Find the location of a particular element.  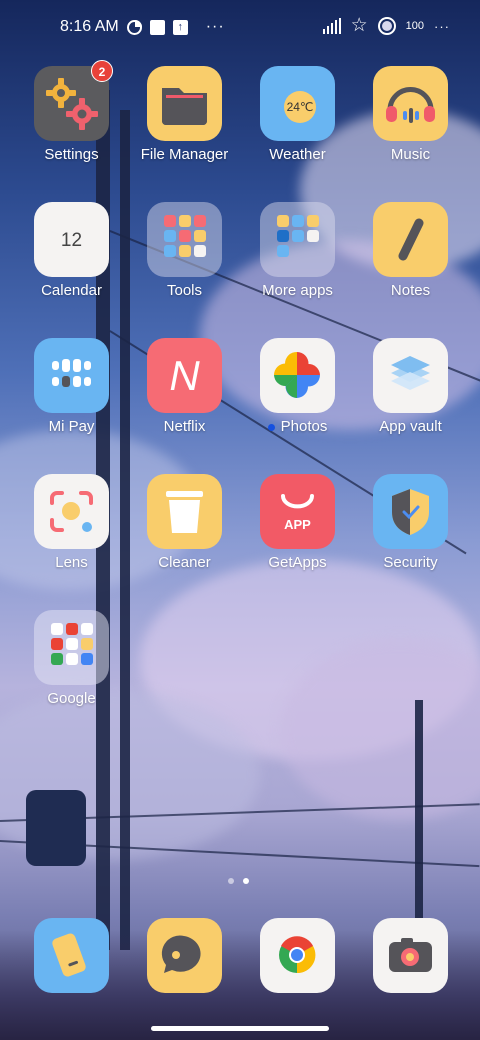

app-label: Lens is located at coordinates (71, 562).